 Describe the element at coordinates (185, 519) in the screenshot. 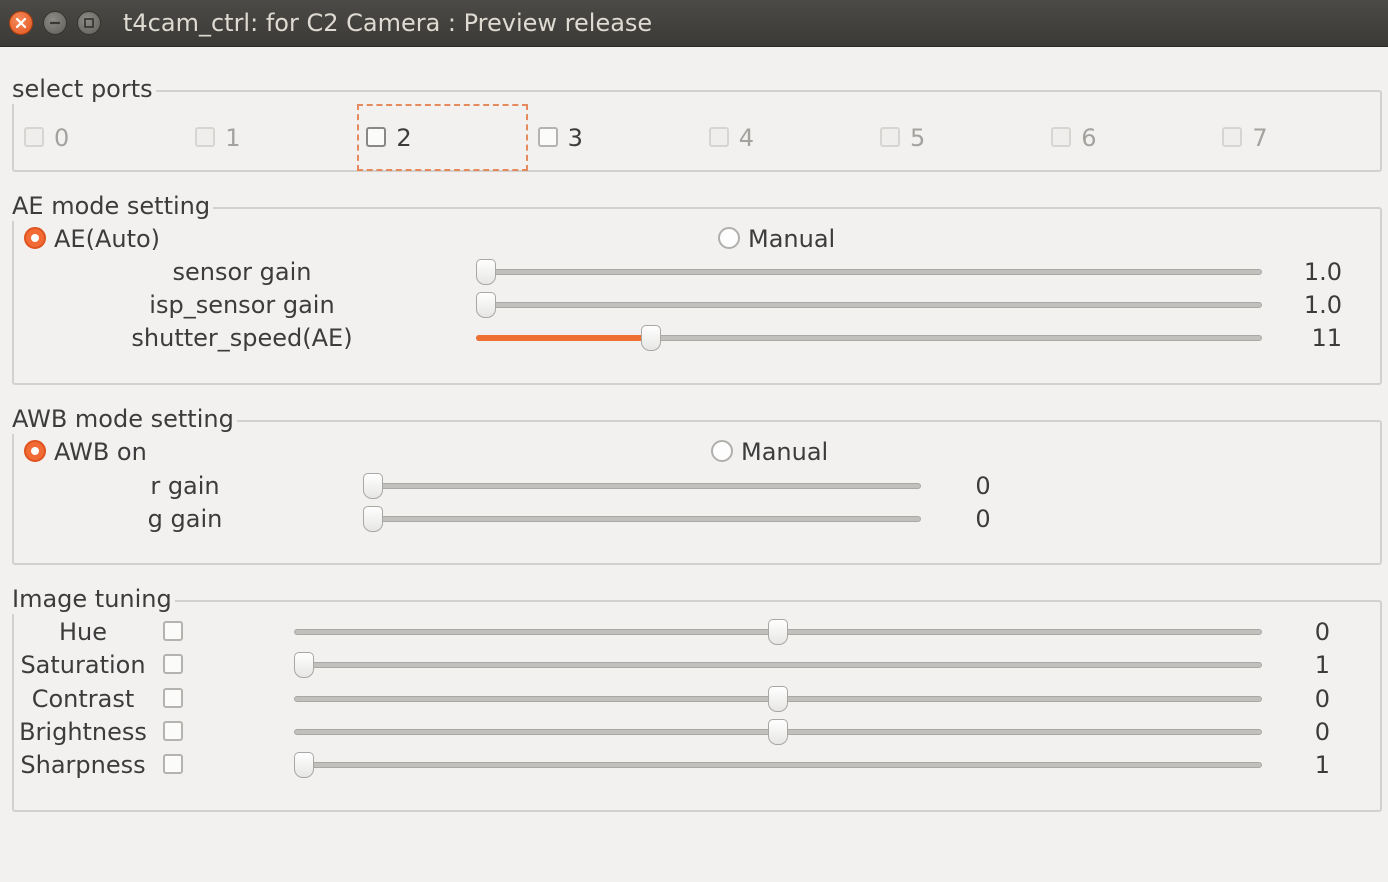

I see `awb-slider-label: g gain` at that location.